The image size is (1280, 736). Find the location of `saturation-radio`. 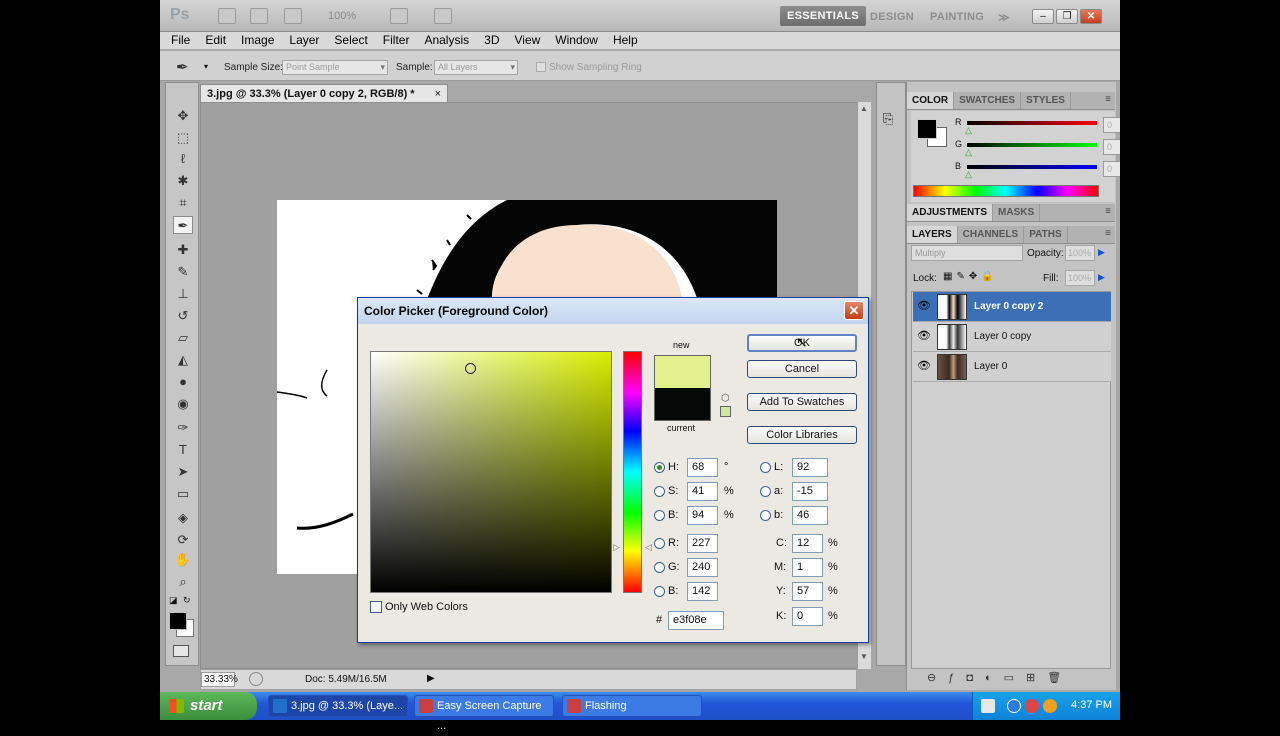

saturation-radio is located at coordinates (659, 491).